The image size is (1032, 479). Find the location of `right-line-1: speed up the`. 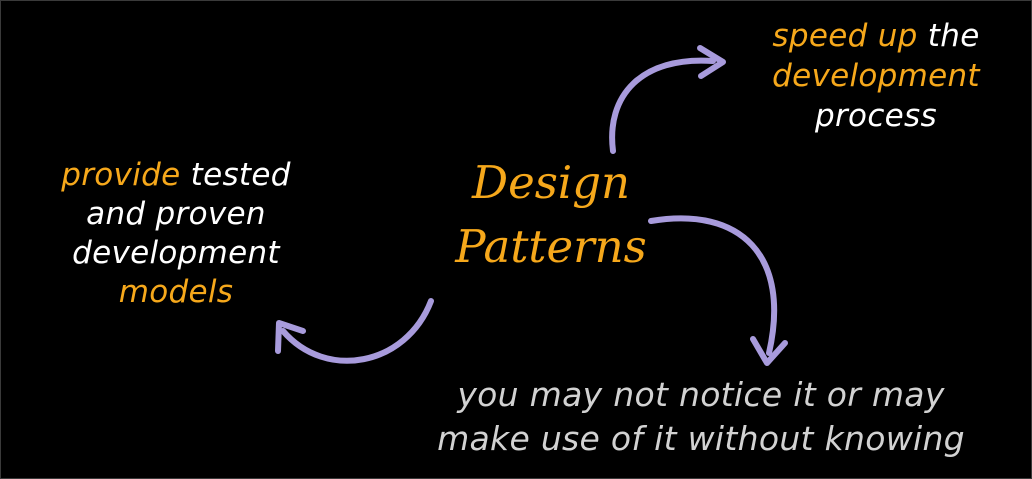

right-line-1: speed up the is located at coordinates (876, 36).